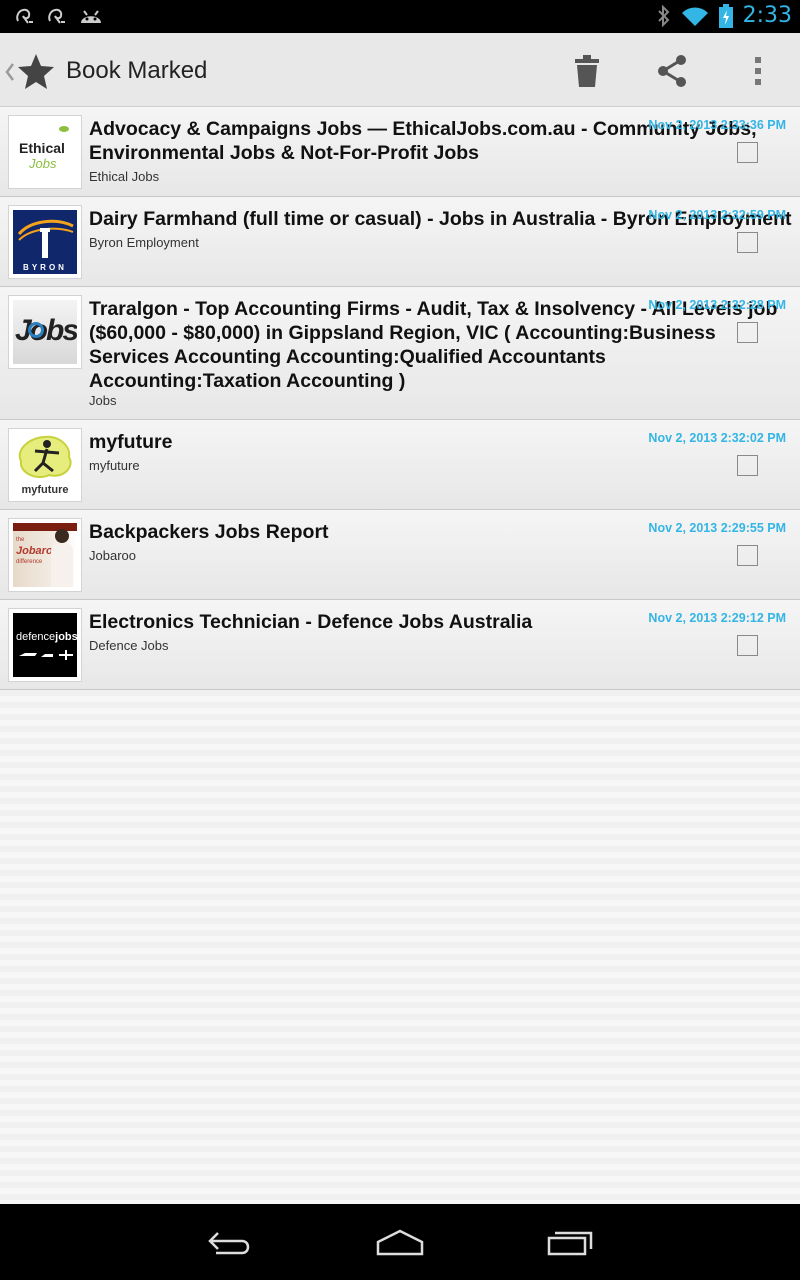 Image resolution: width=800 pixels, height=1280 pixels. What do you see at coordinates (9, 72) in the screenshot?
I see `back-chevron-icon` at bounding box center [9, 72].